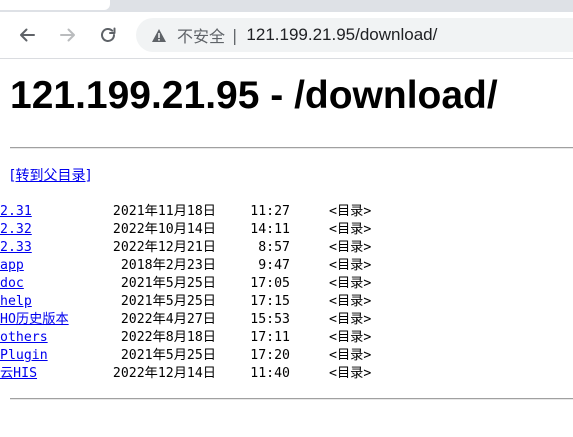  Describe the element at coordinates (164, 373) in the screenshot. I see `entry-date: 2022年12月14日` at that location.